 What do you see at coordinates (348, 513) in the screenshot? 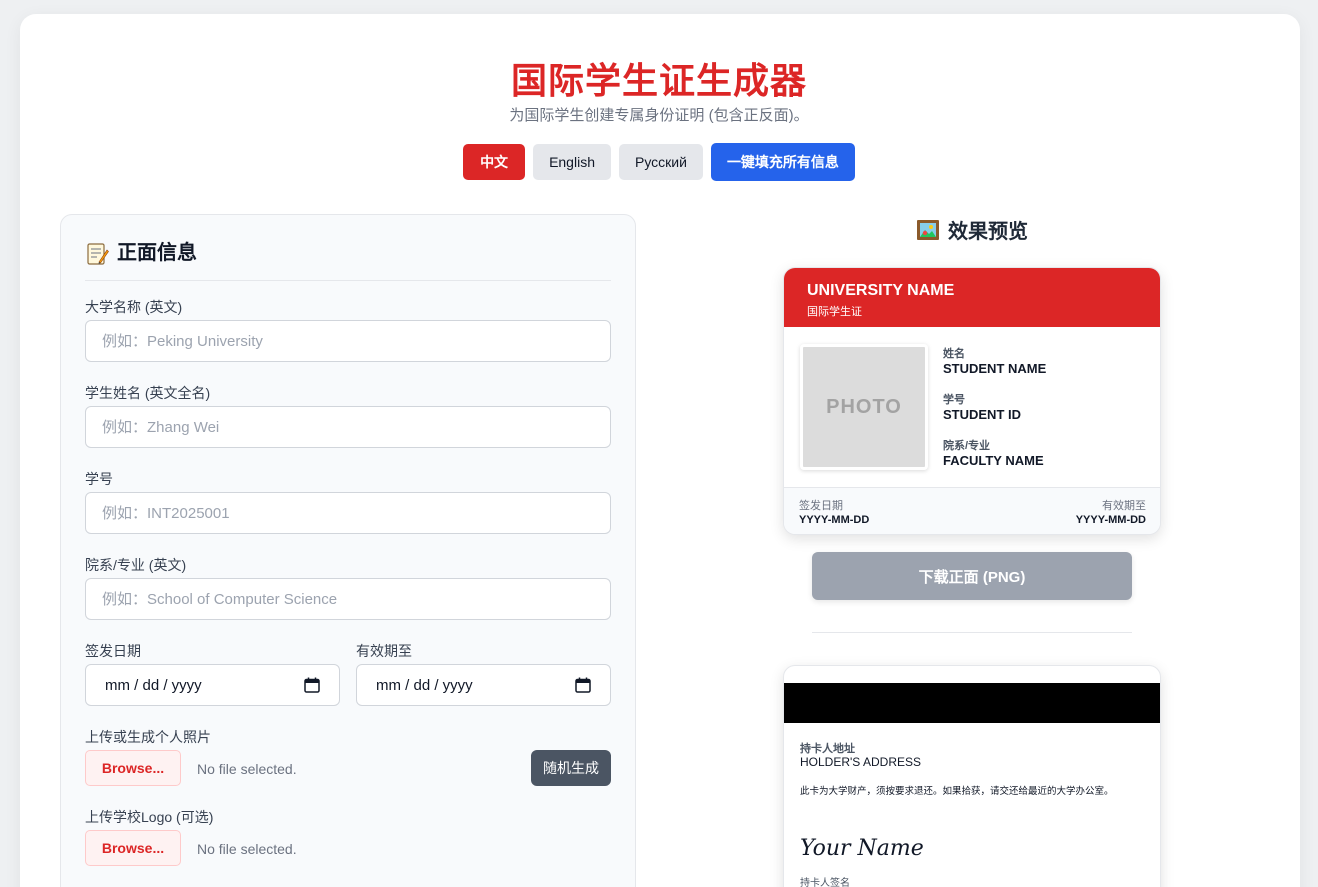
I see `student-id-input` at bounding box center [348, 513].